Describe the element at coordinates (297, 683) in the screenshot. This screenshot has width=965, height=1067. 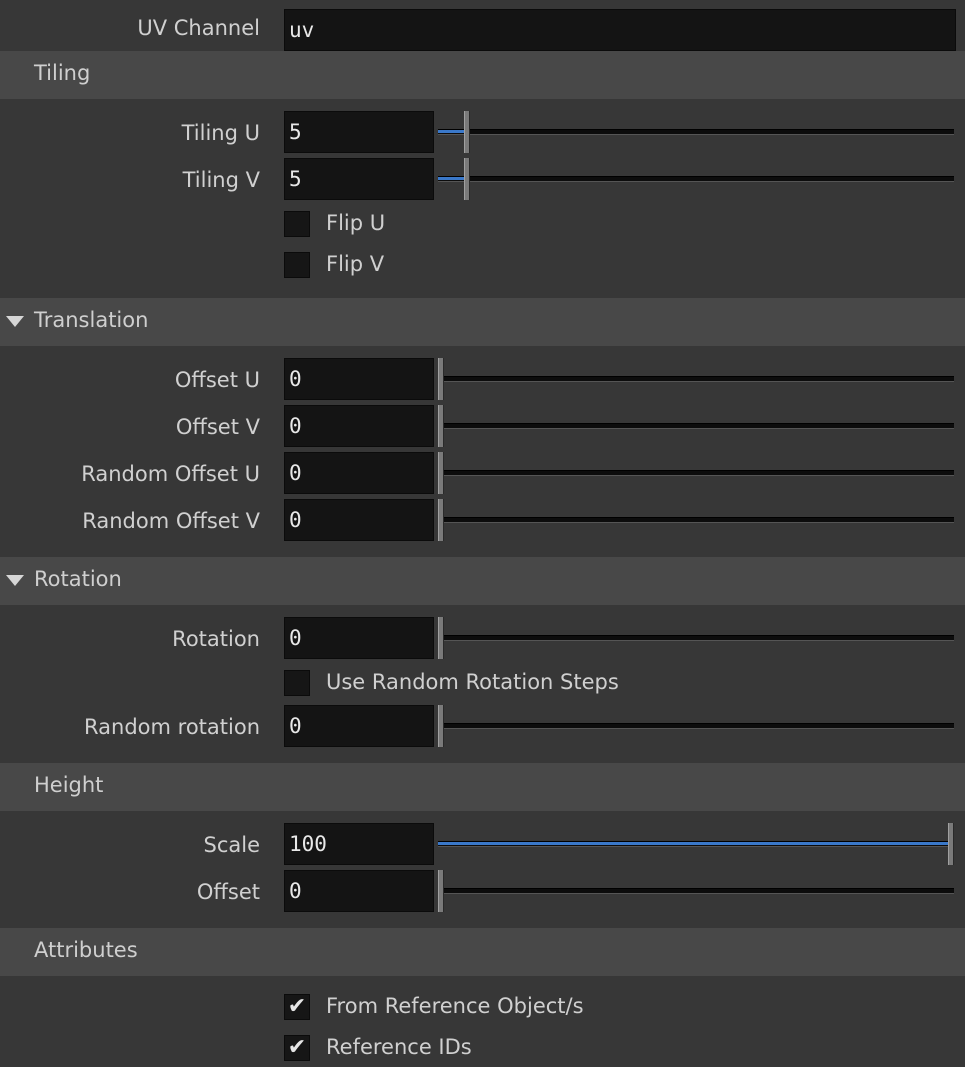
I see `use-random-rotation-steps-checkbox` at that location.